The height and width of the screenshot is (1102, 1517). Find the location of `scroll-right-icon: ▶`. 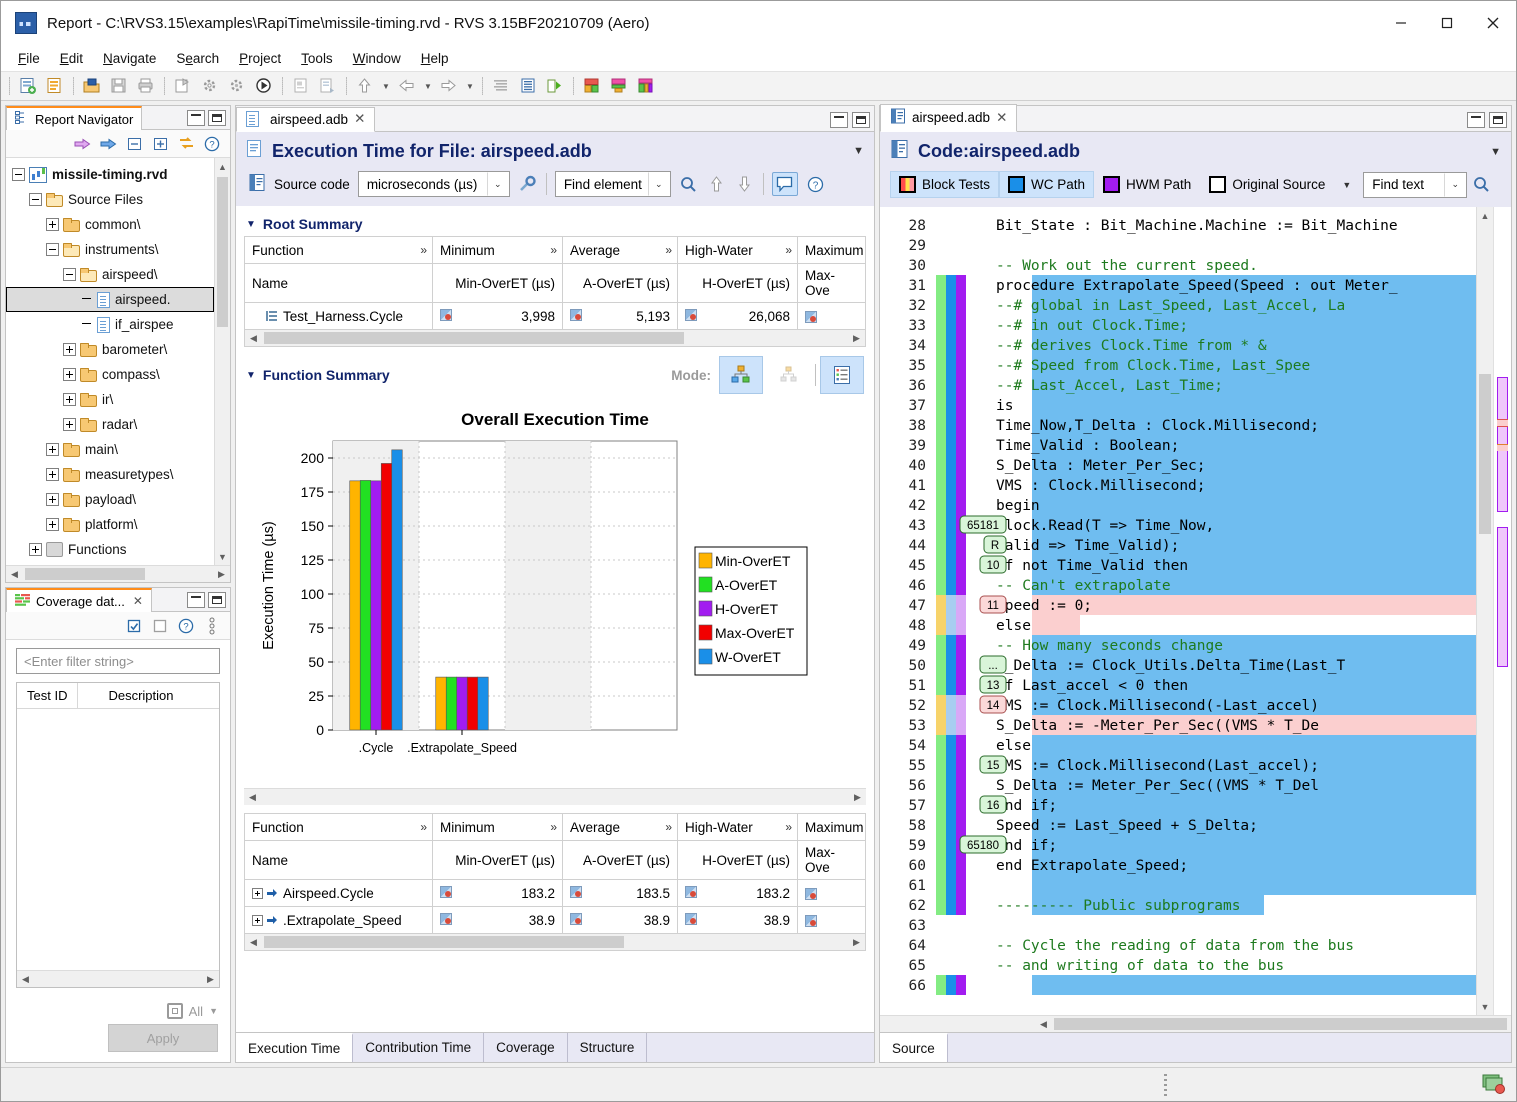

scroll-right-icon: ▶ is located at coordinates (221, 574).